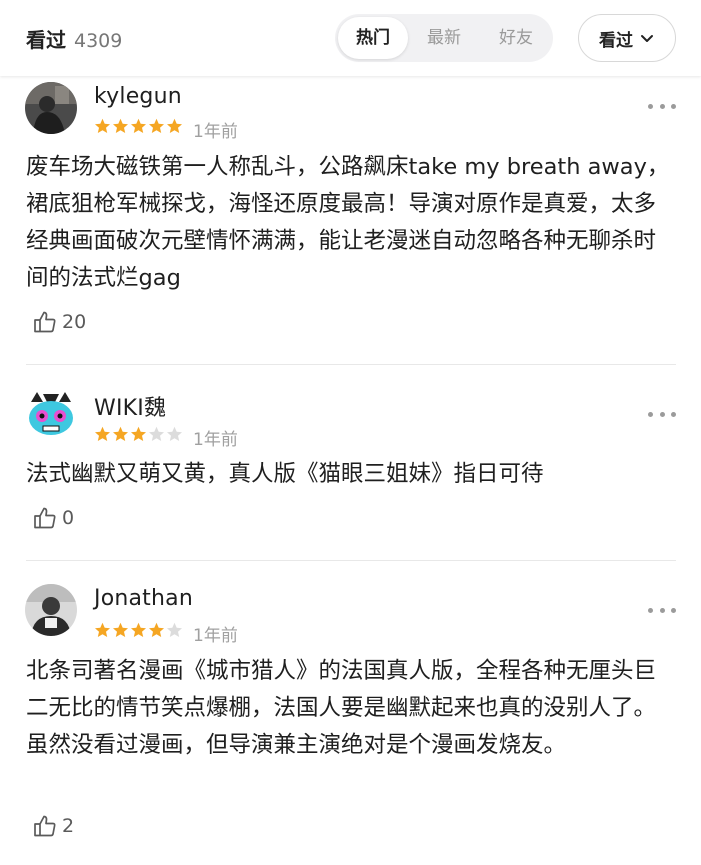 The height and width of the screenshot is (865, 701). I want to click on like-count: 0, so click(68, 518).